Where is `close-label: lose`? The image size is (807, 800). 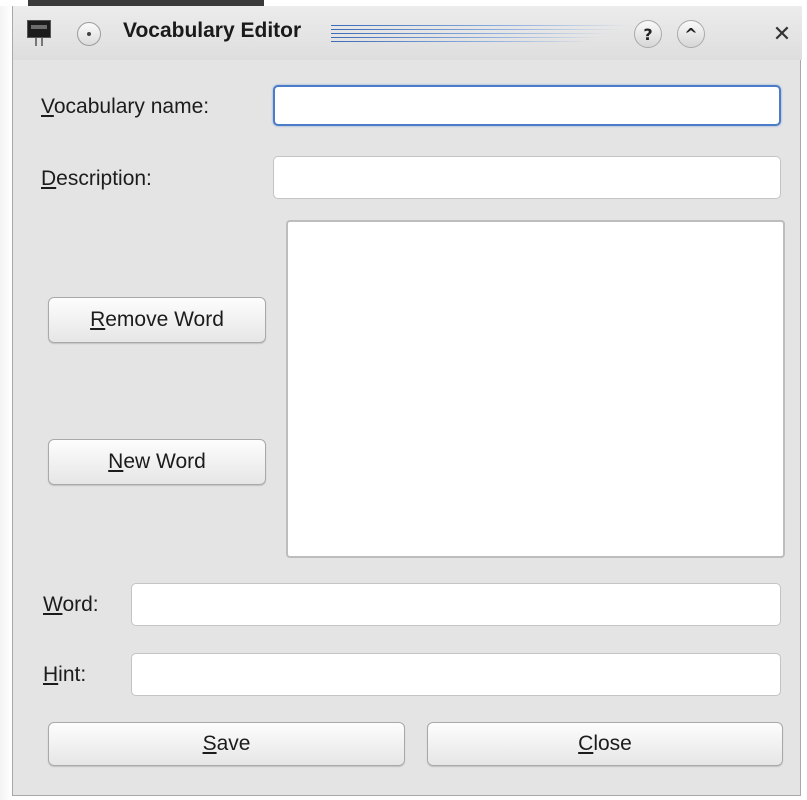 close-label: lose is located at coordinates (612, 743).